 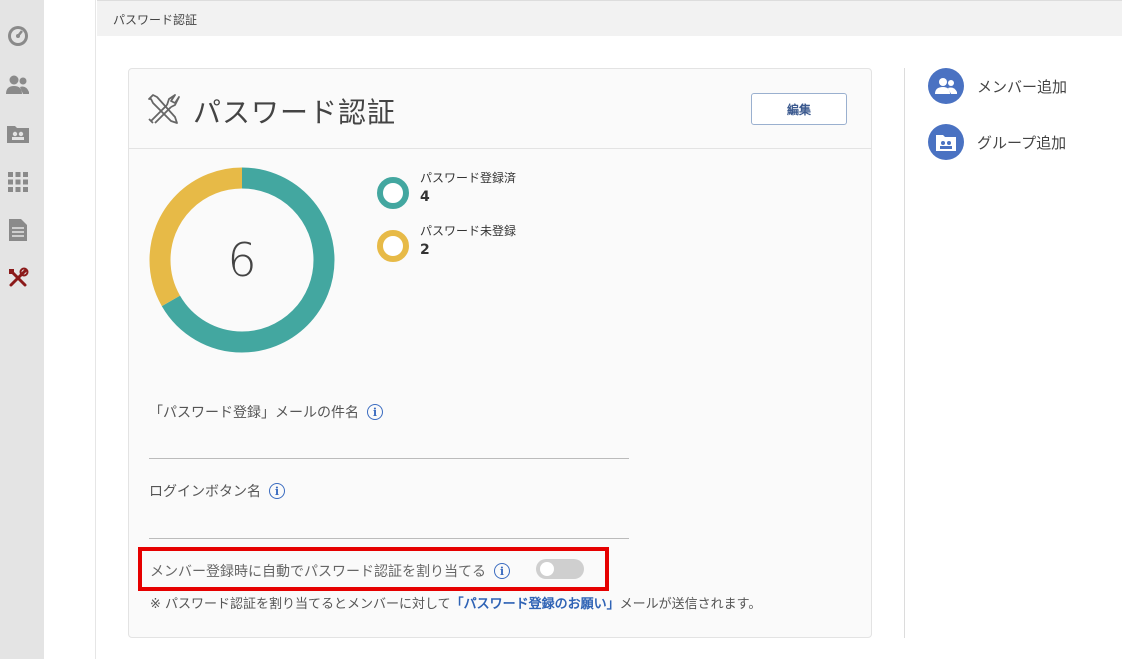 I want to click on auto-assign-label: メンバー登録時に自動でパスワード認証を割り当てる i, so click(x=330, y=571).